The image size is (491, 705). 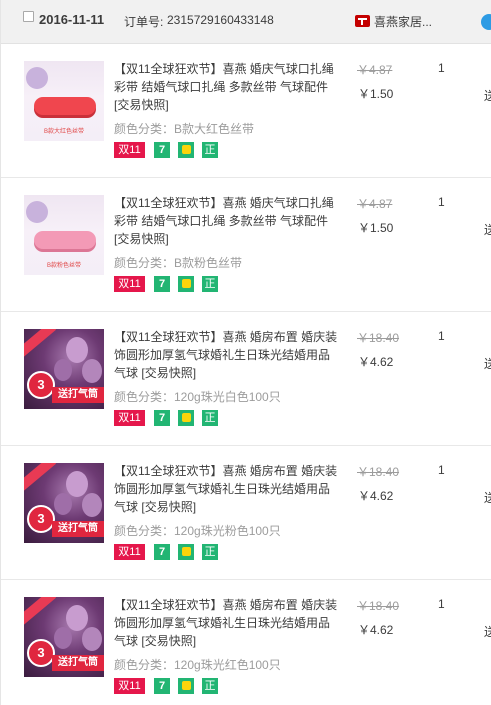 What do you see at coordinates (184, 129) in the screenshot?
I see `sku-info: 颜色分类：B款大红色丝带` at bounding box center [184, 129].